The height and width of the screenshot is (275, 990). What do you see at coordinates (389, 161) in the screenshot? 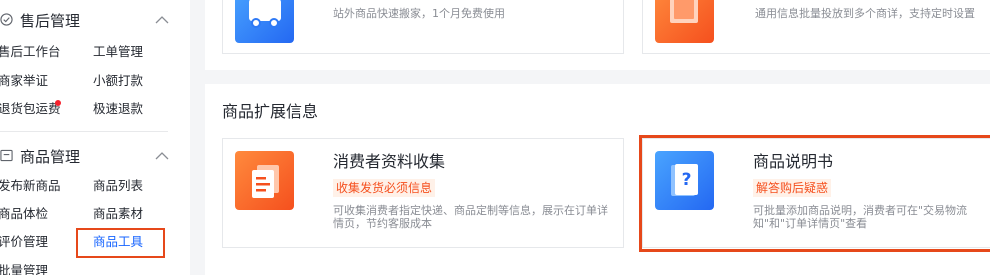
I see `card-title: 消费者资料收集` at bounding box center [389, 161].